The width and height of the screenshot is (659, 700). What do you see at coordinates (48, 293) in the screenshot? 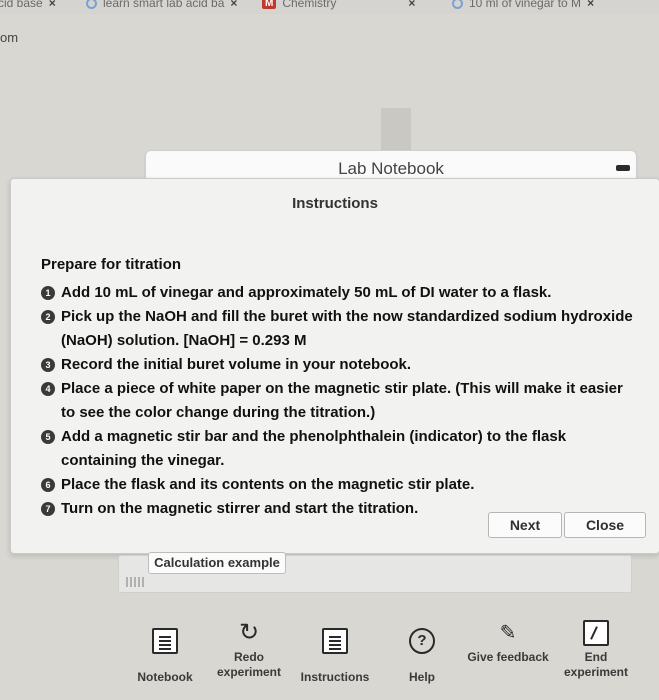
I see `step-number-icon: 1` at bounding box center [48, 293].